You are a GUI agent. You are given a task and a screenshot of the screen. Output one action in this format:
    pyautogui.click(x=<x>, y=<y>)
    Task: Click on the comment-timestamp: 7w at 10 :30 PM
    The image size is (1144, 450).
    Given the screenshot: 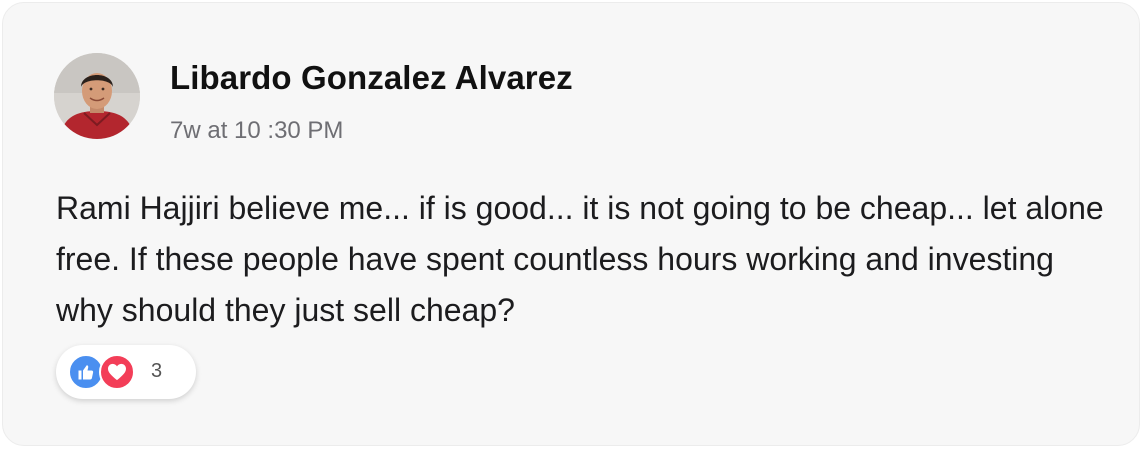 What is the action you would take?
    pyautogui.click(x=256, y=131)
    